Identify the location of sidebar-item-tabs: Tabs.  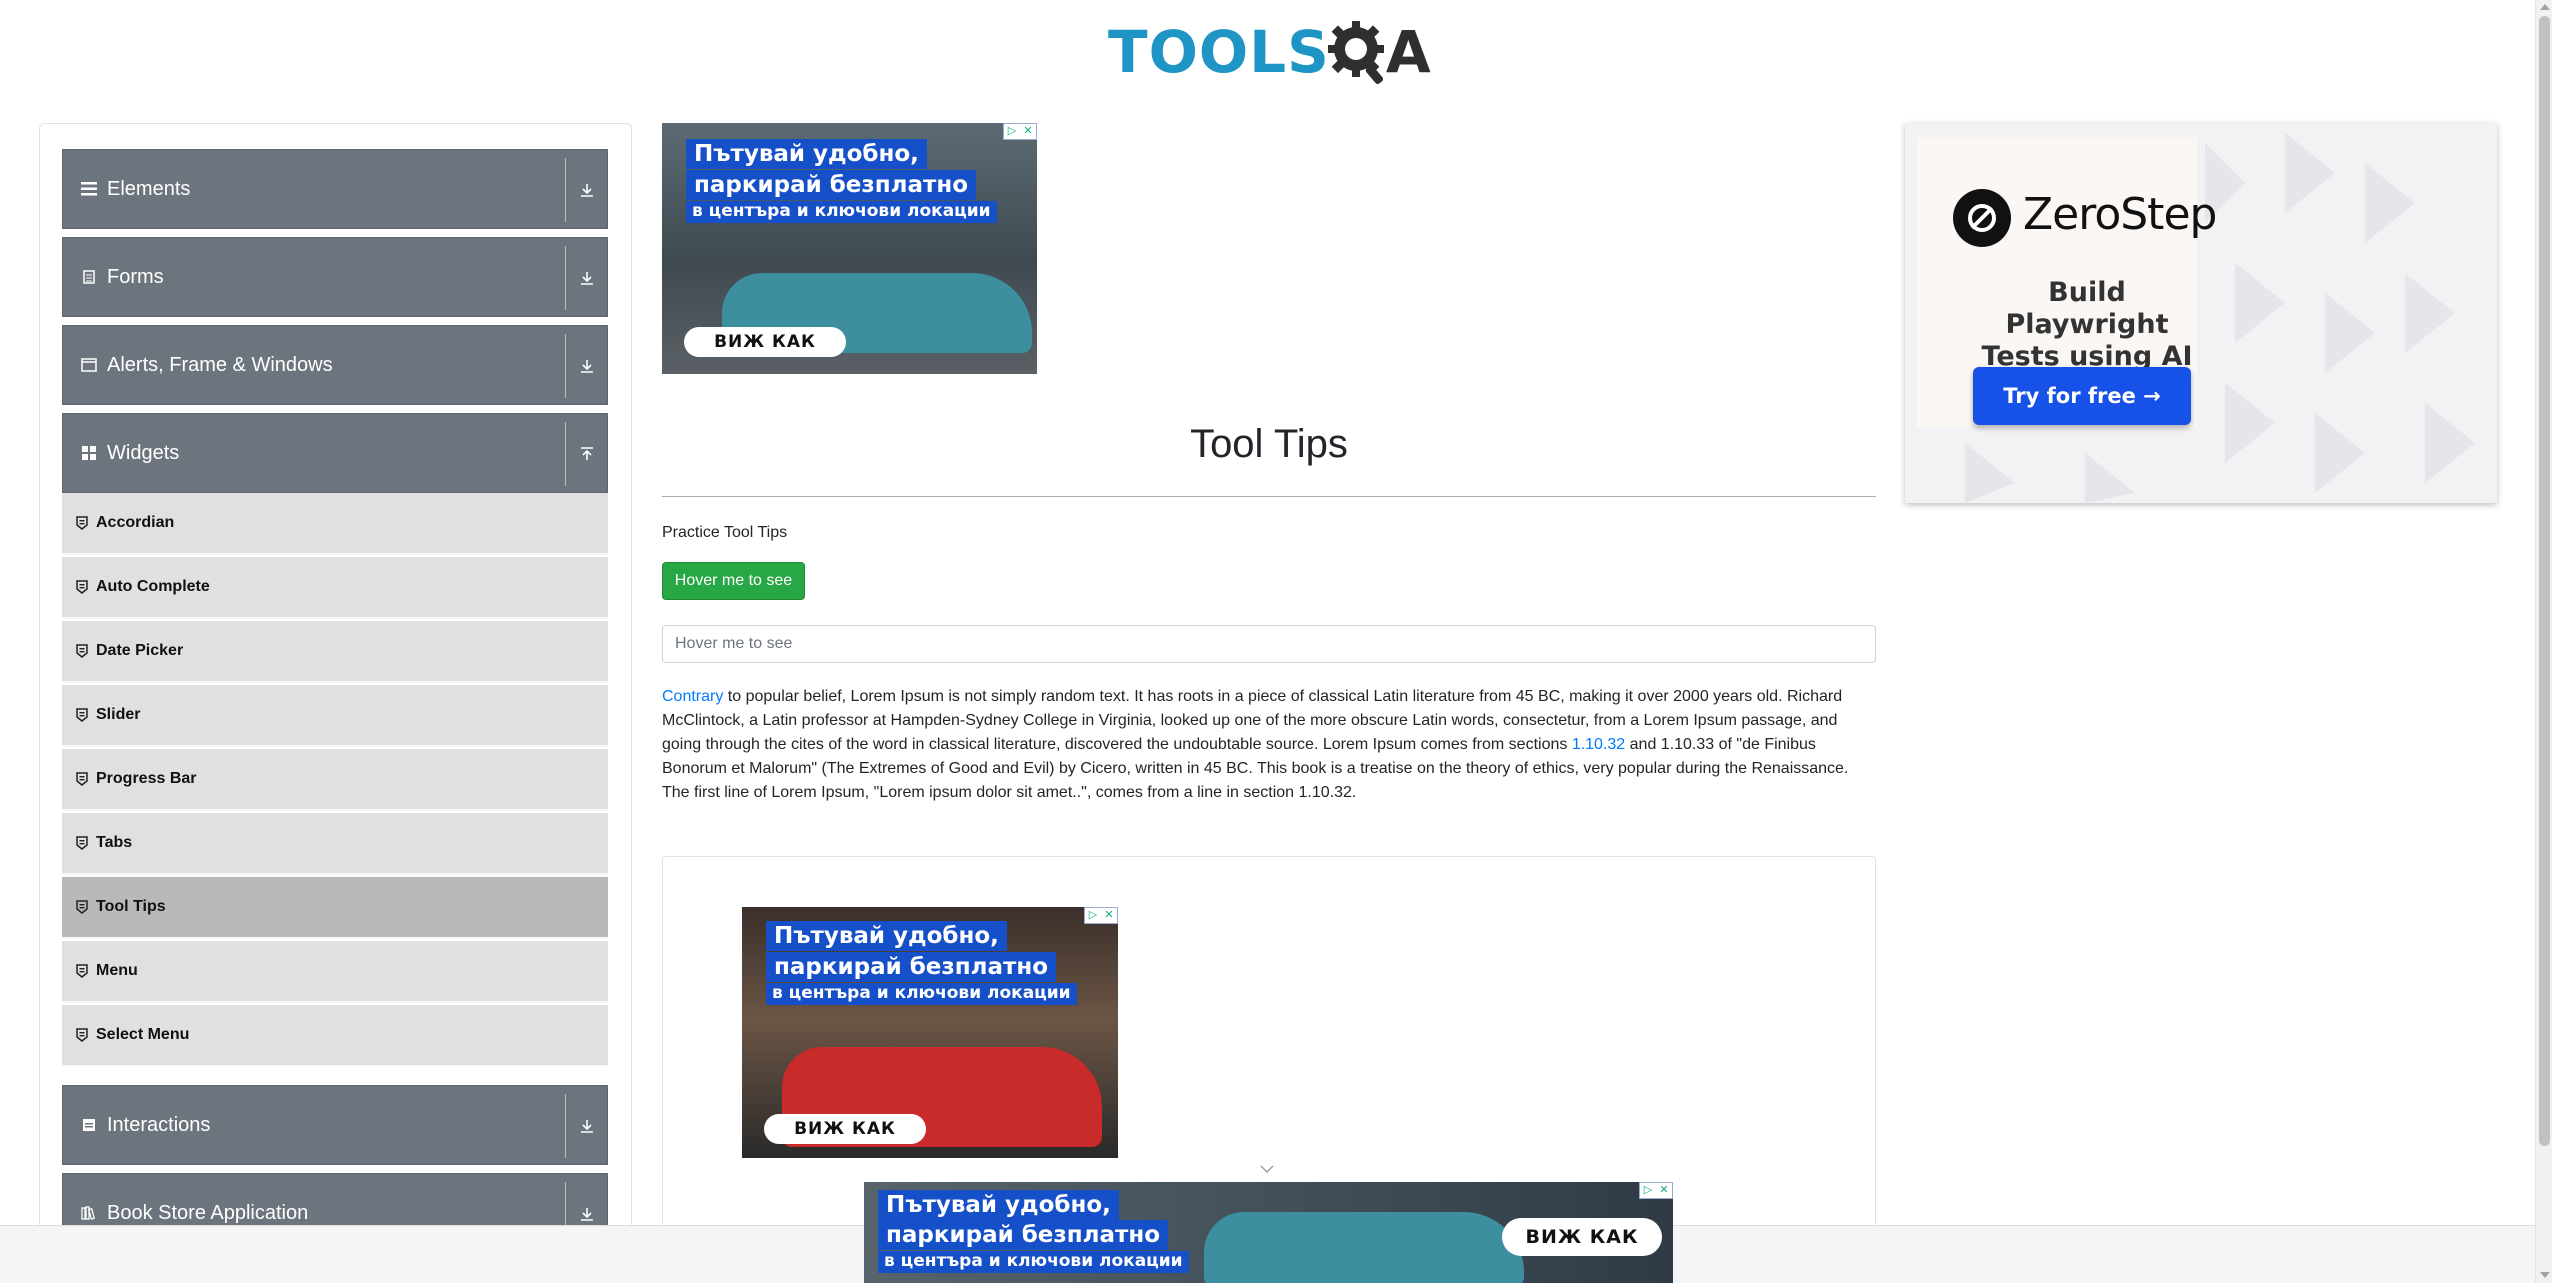
(335, 844).